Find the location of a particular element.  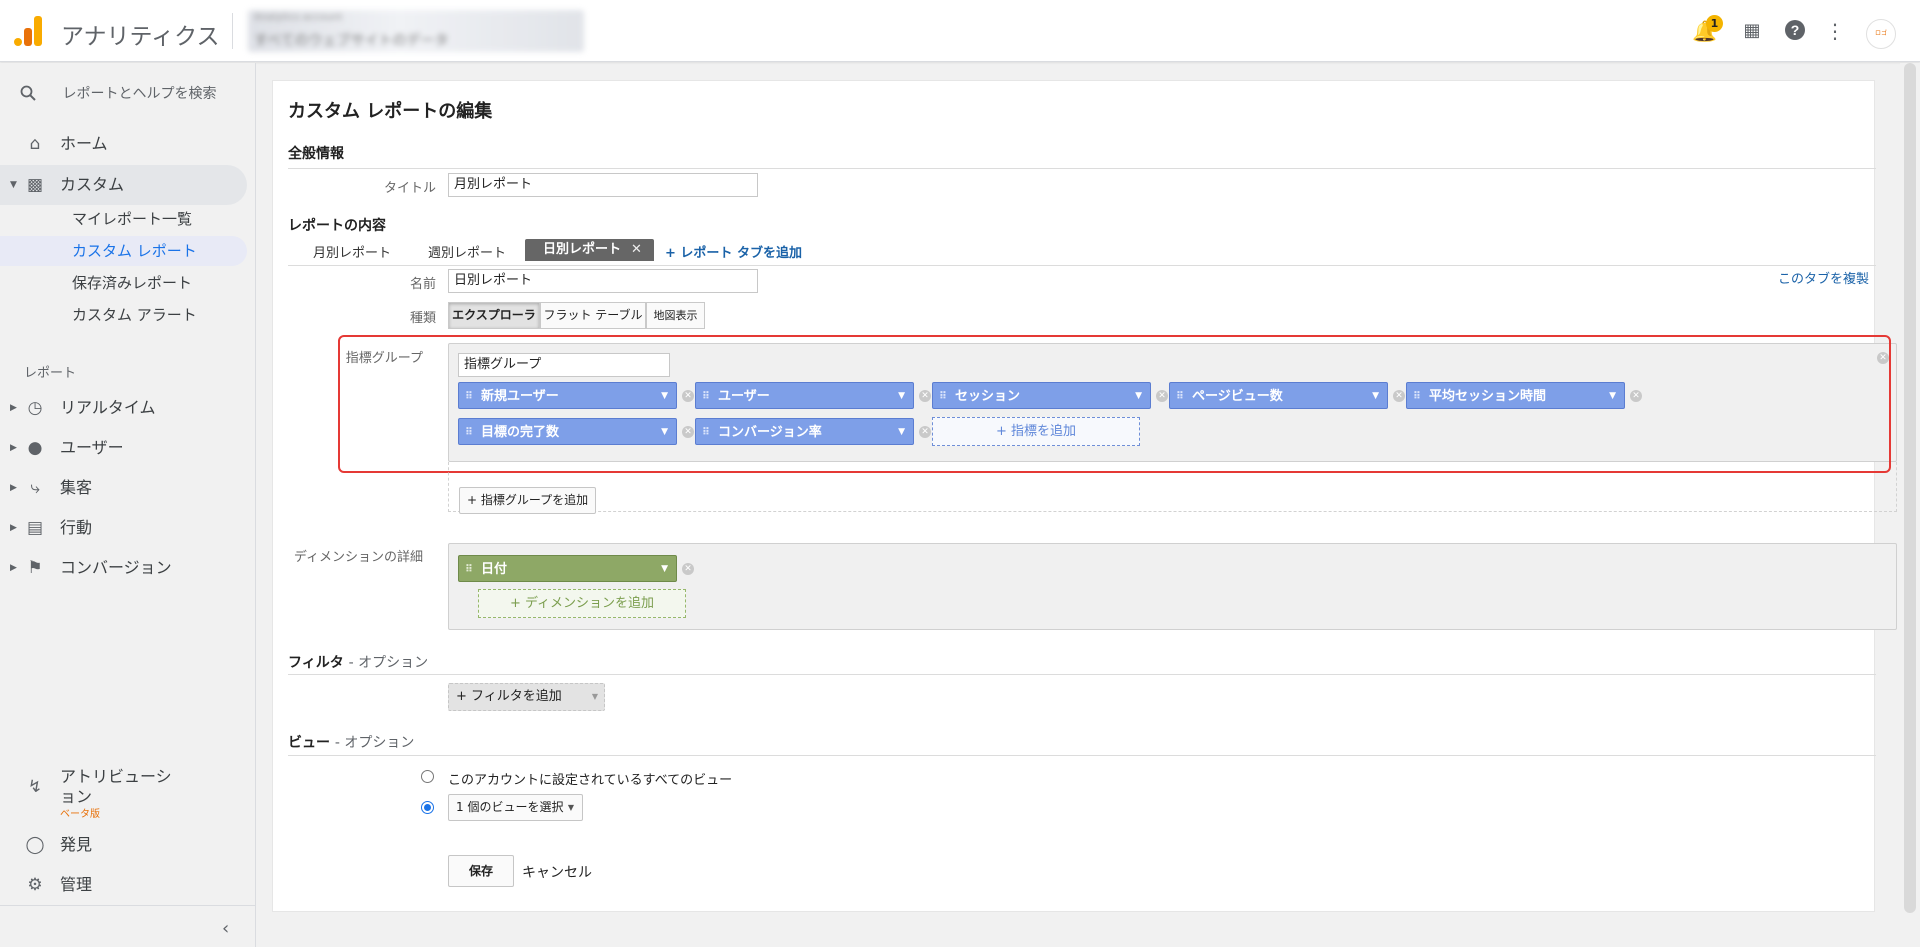

sidebar-item-realtime: ▶ ◷ リアルタイム is located at coordinates (123, 408).